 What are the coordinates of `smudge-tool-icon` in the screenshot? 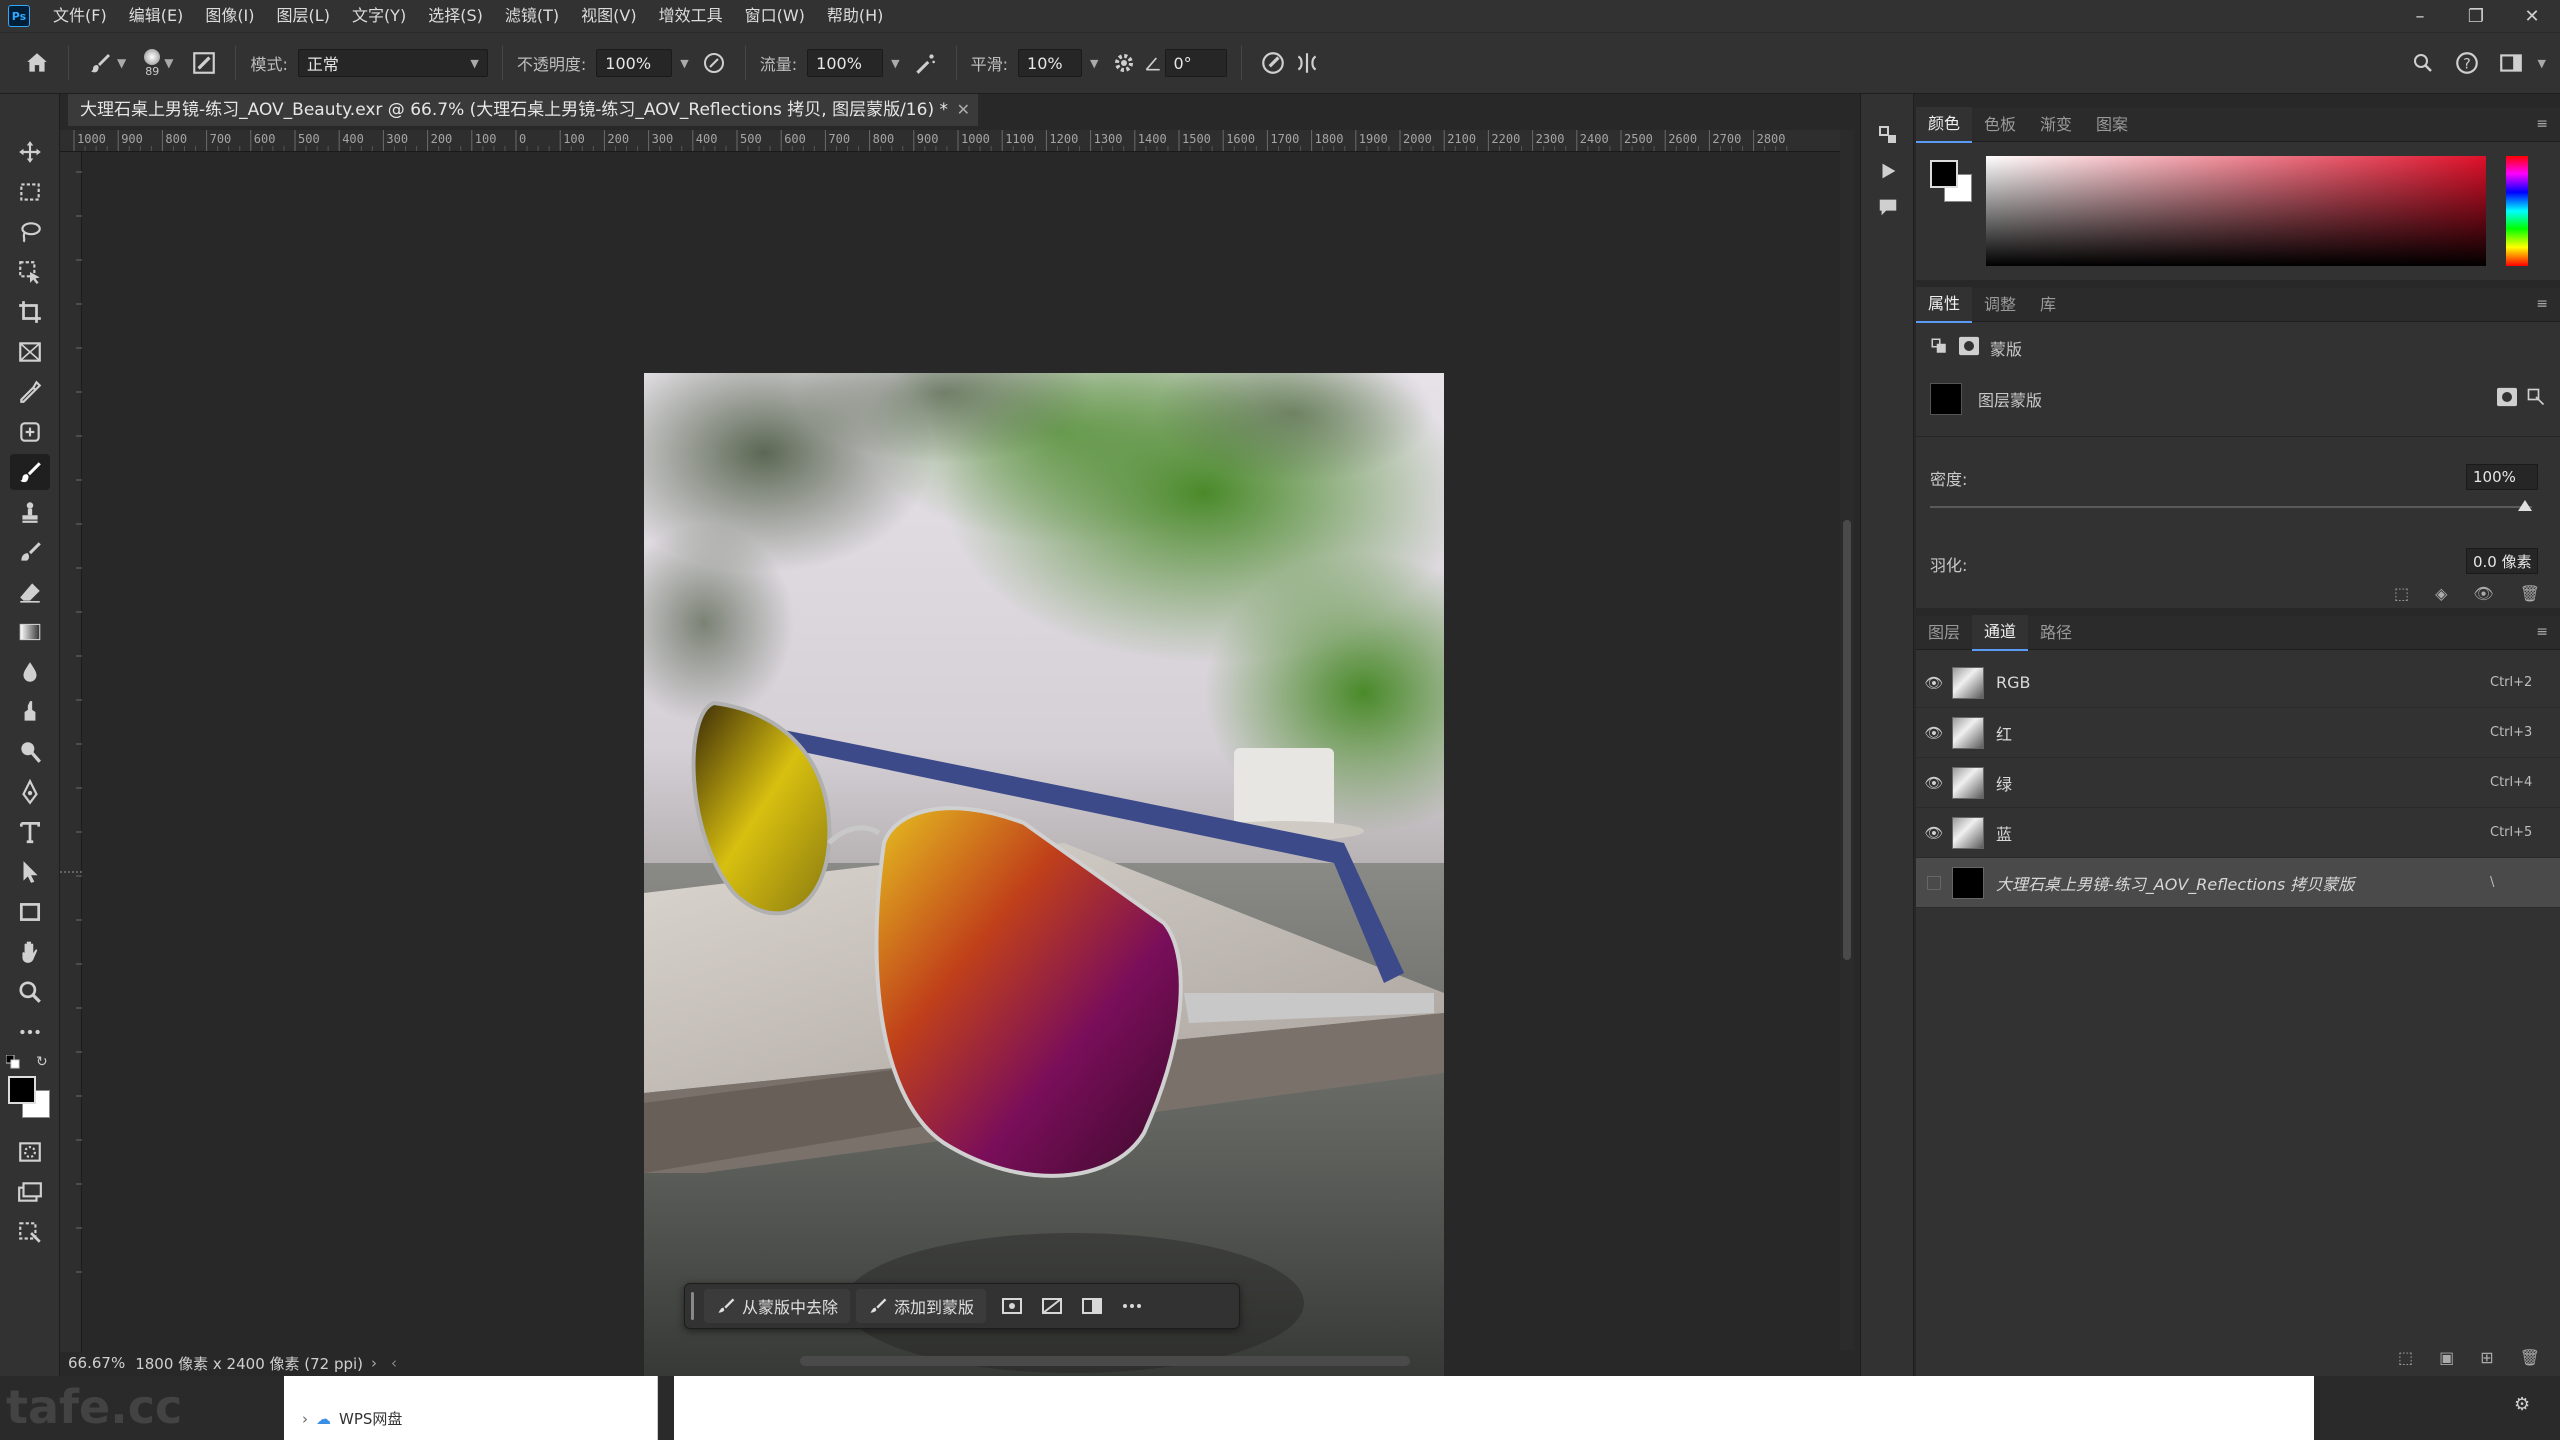 It's located at (30, 712).